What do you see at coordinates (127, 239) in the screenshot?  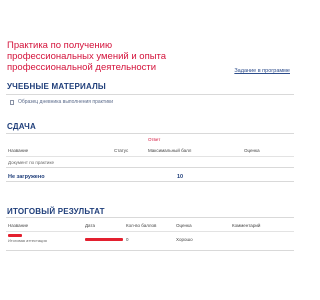 I see `result-row-points: 0` at bounding box center [127, 239].